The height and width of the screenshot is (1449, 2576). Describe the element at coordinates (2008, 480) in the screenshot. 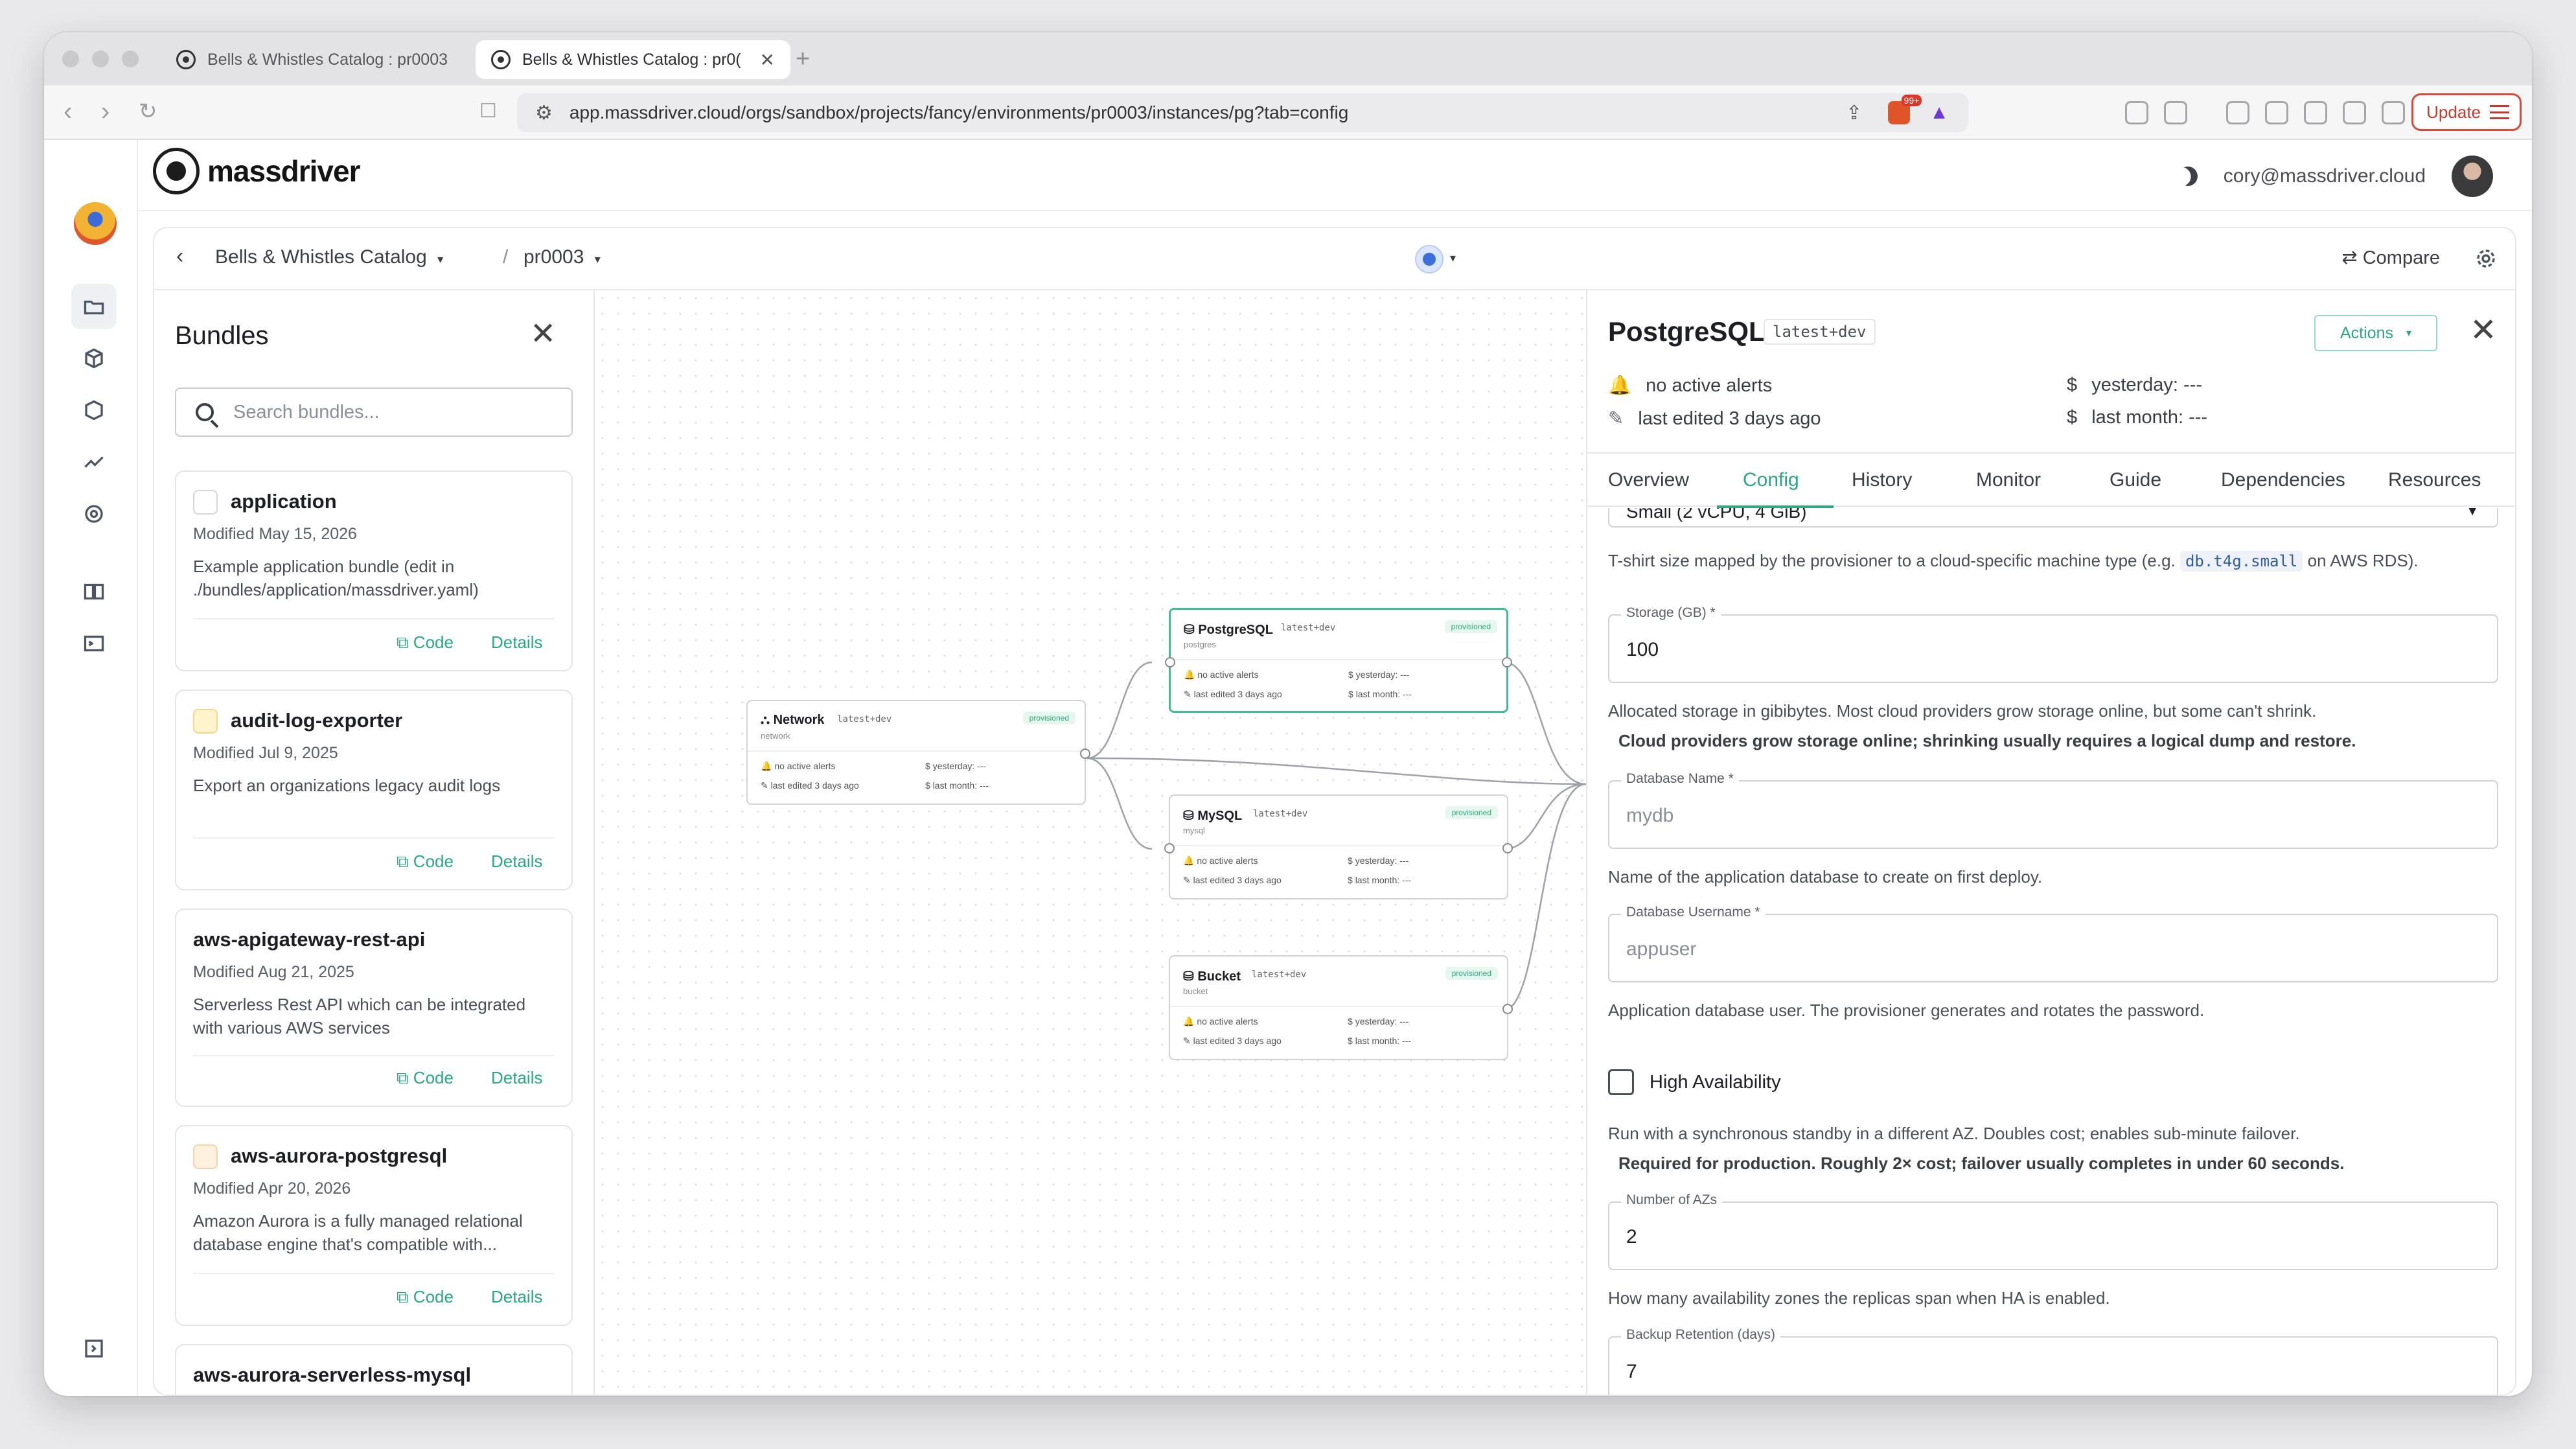

I see `tab-monitor: Monitor` at that location.